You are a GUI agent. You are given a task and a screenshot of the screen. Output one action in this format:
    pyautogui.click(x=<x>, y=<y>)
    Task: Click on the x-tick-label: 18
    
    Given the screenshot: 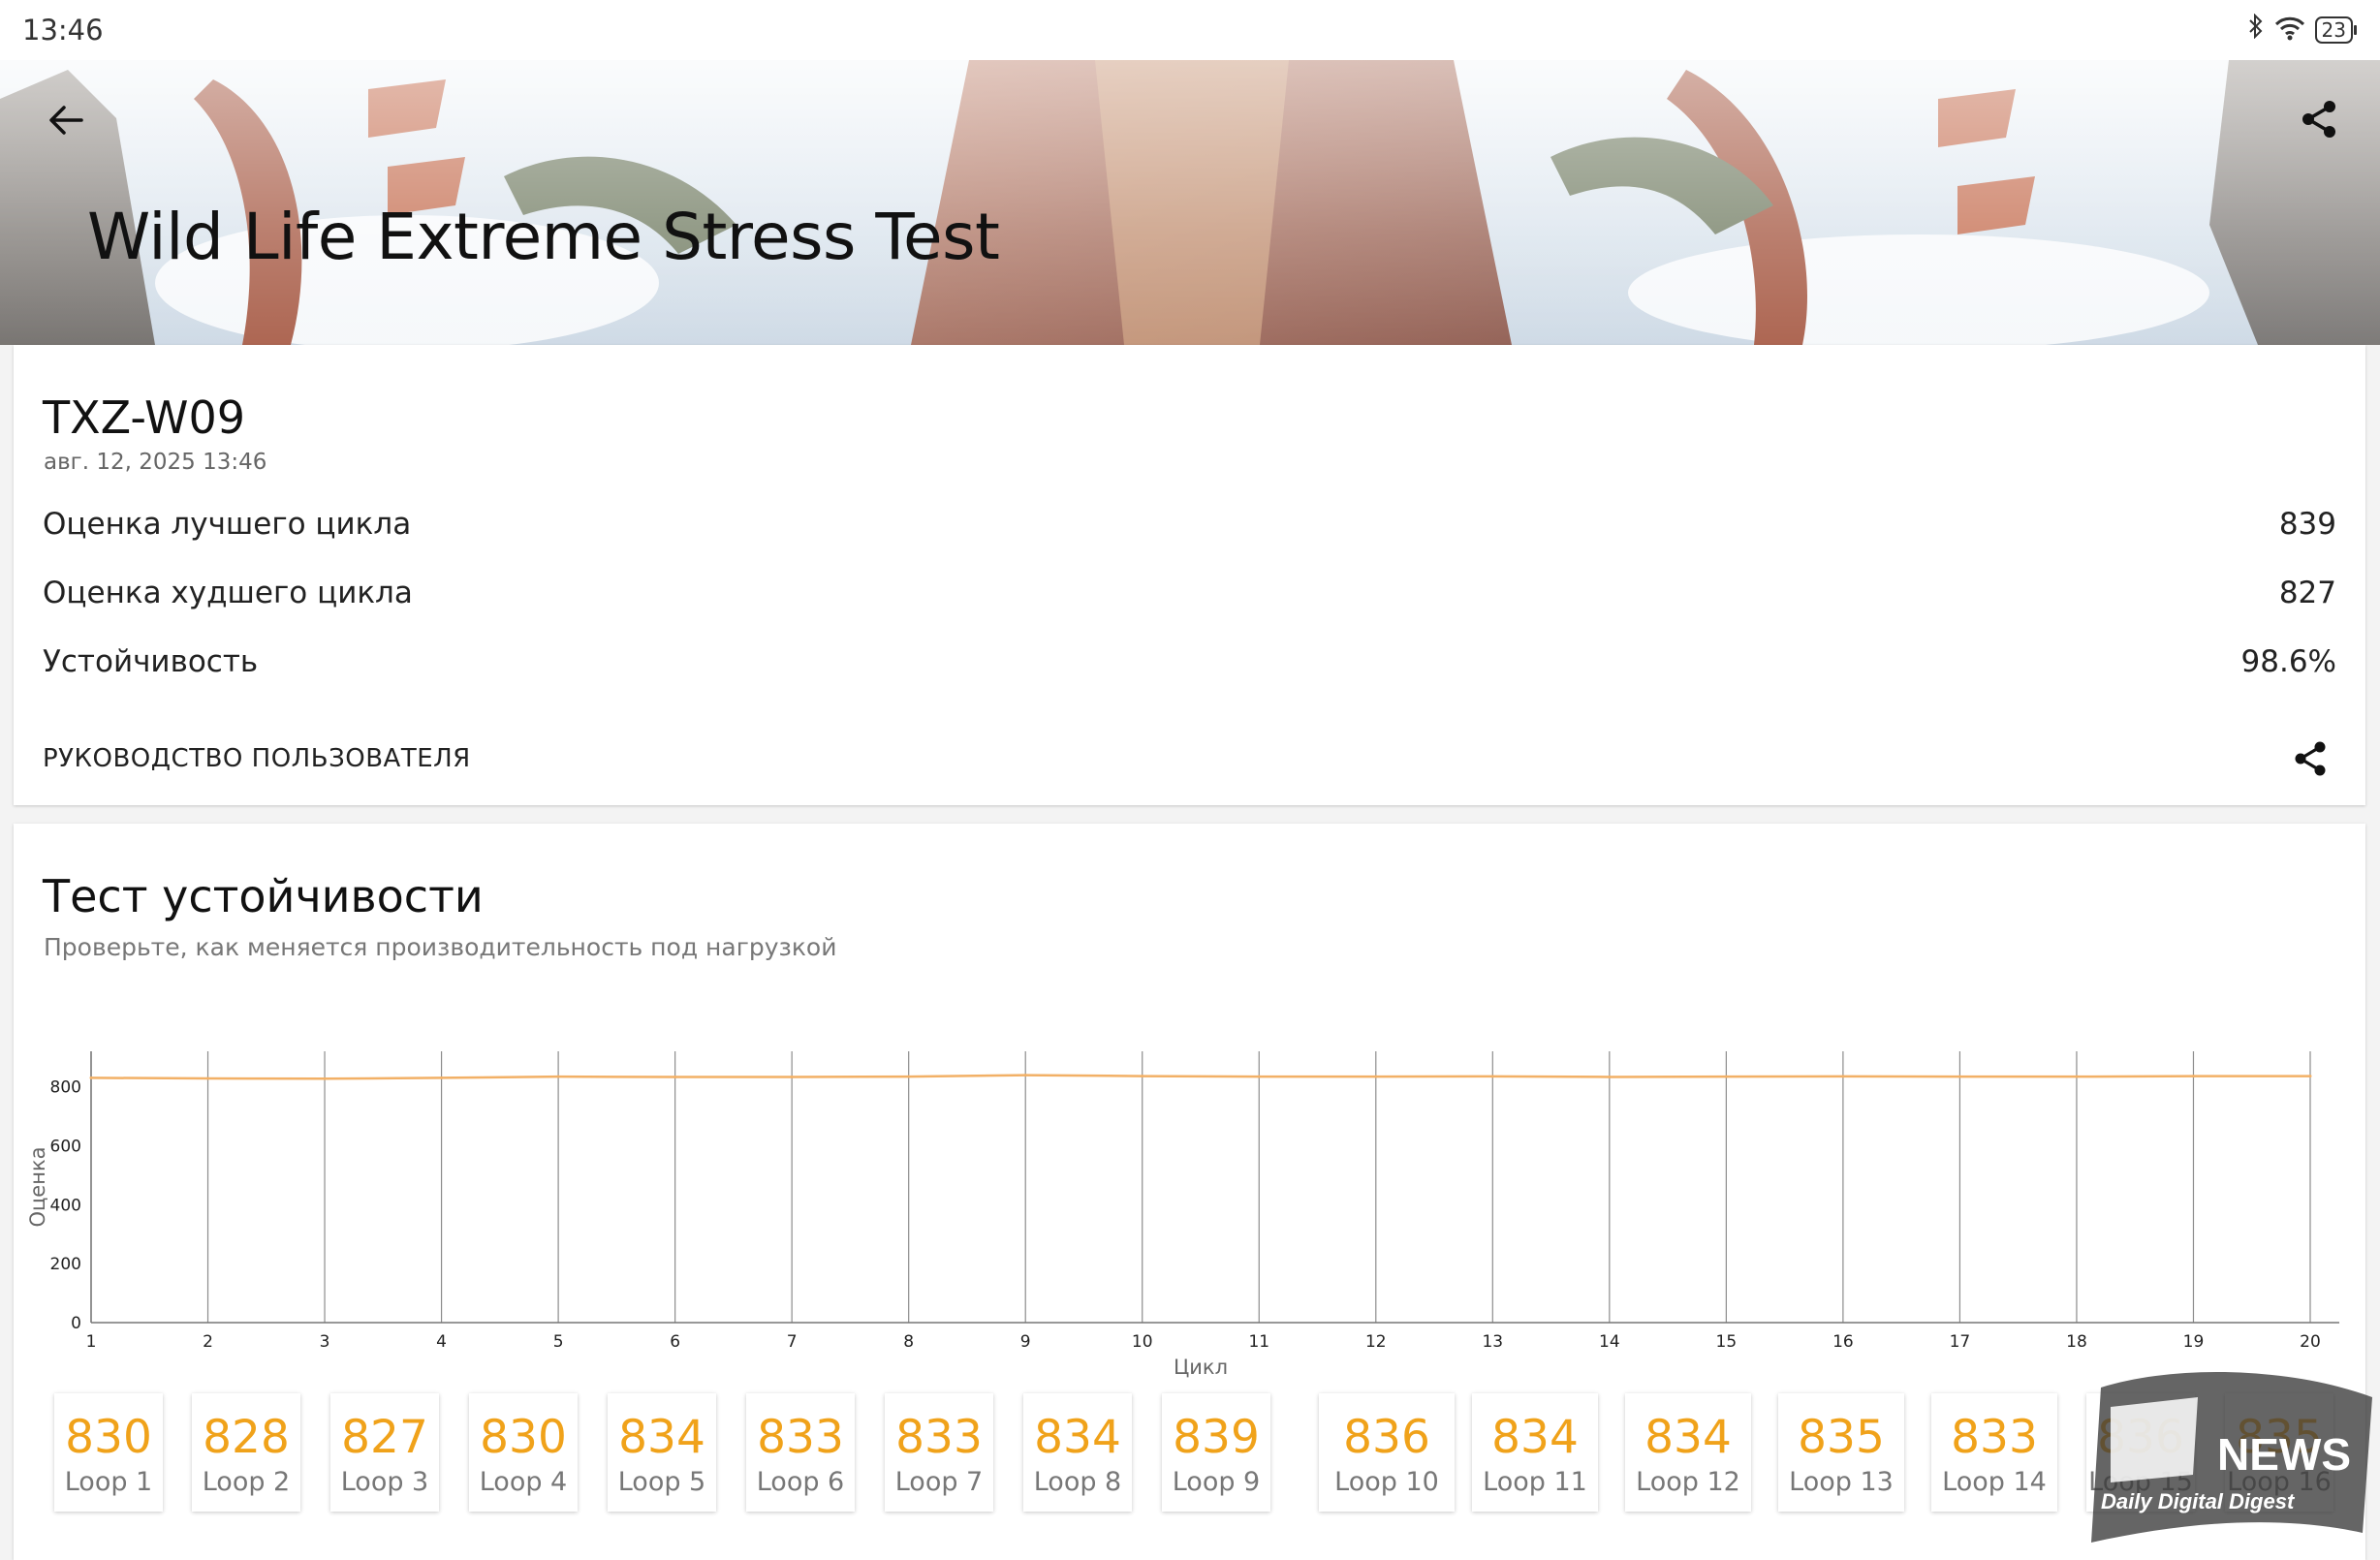 What is the action you would take?
    pyautogui.click(x=2077, y=1342)
    